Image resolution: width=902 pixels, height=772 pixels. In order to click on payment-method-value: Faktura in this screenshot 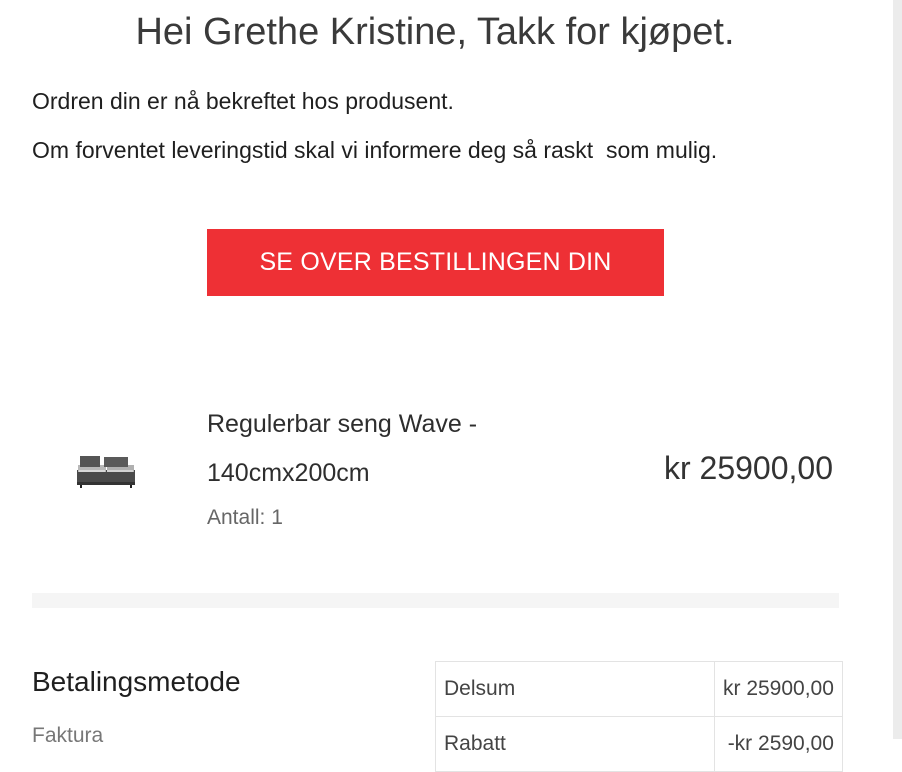, I will do `click(68, 735)`.